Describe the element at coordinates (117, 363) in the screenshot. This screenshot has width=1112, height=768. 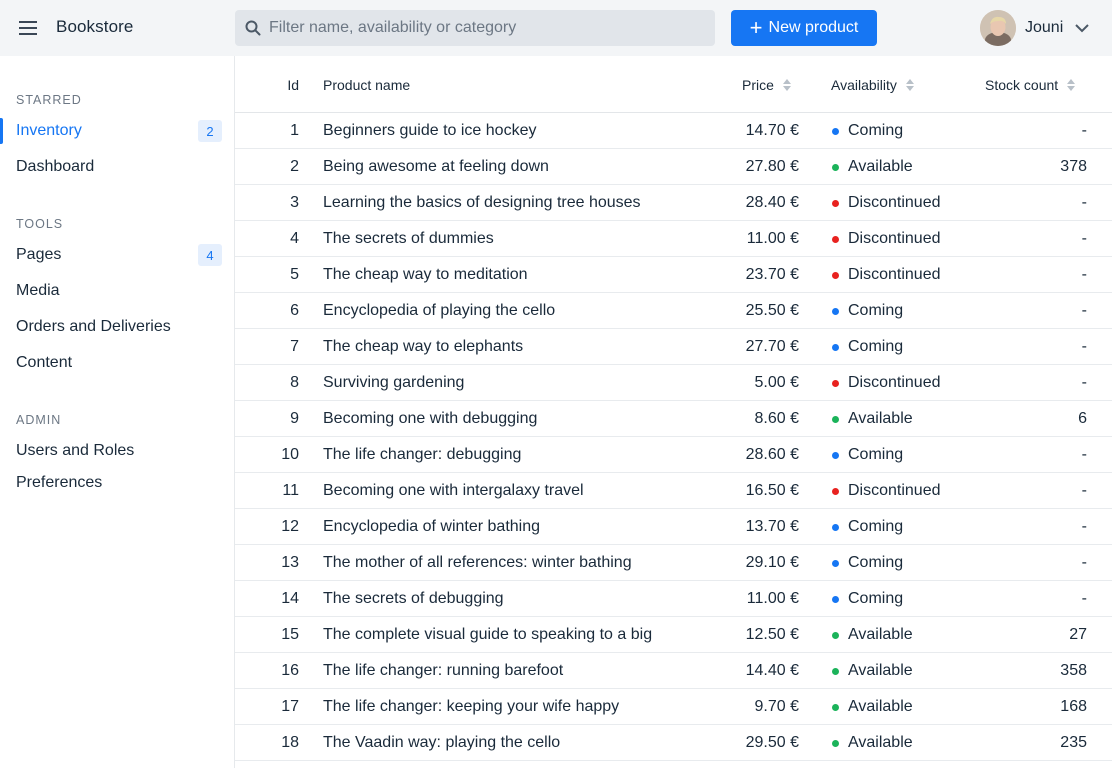
I see `sidebar-item-content: Content` at that location.